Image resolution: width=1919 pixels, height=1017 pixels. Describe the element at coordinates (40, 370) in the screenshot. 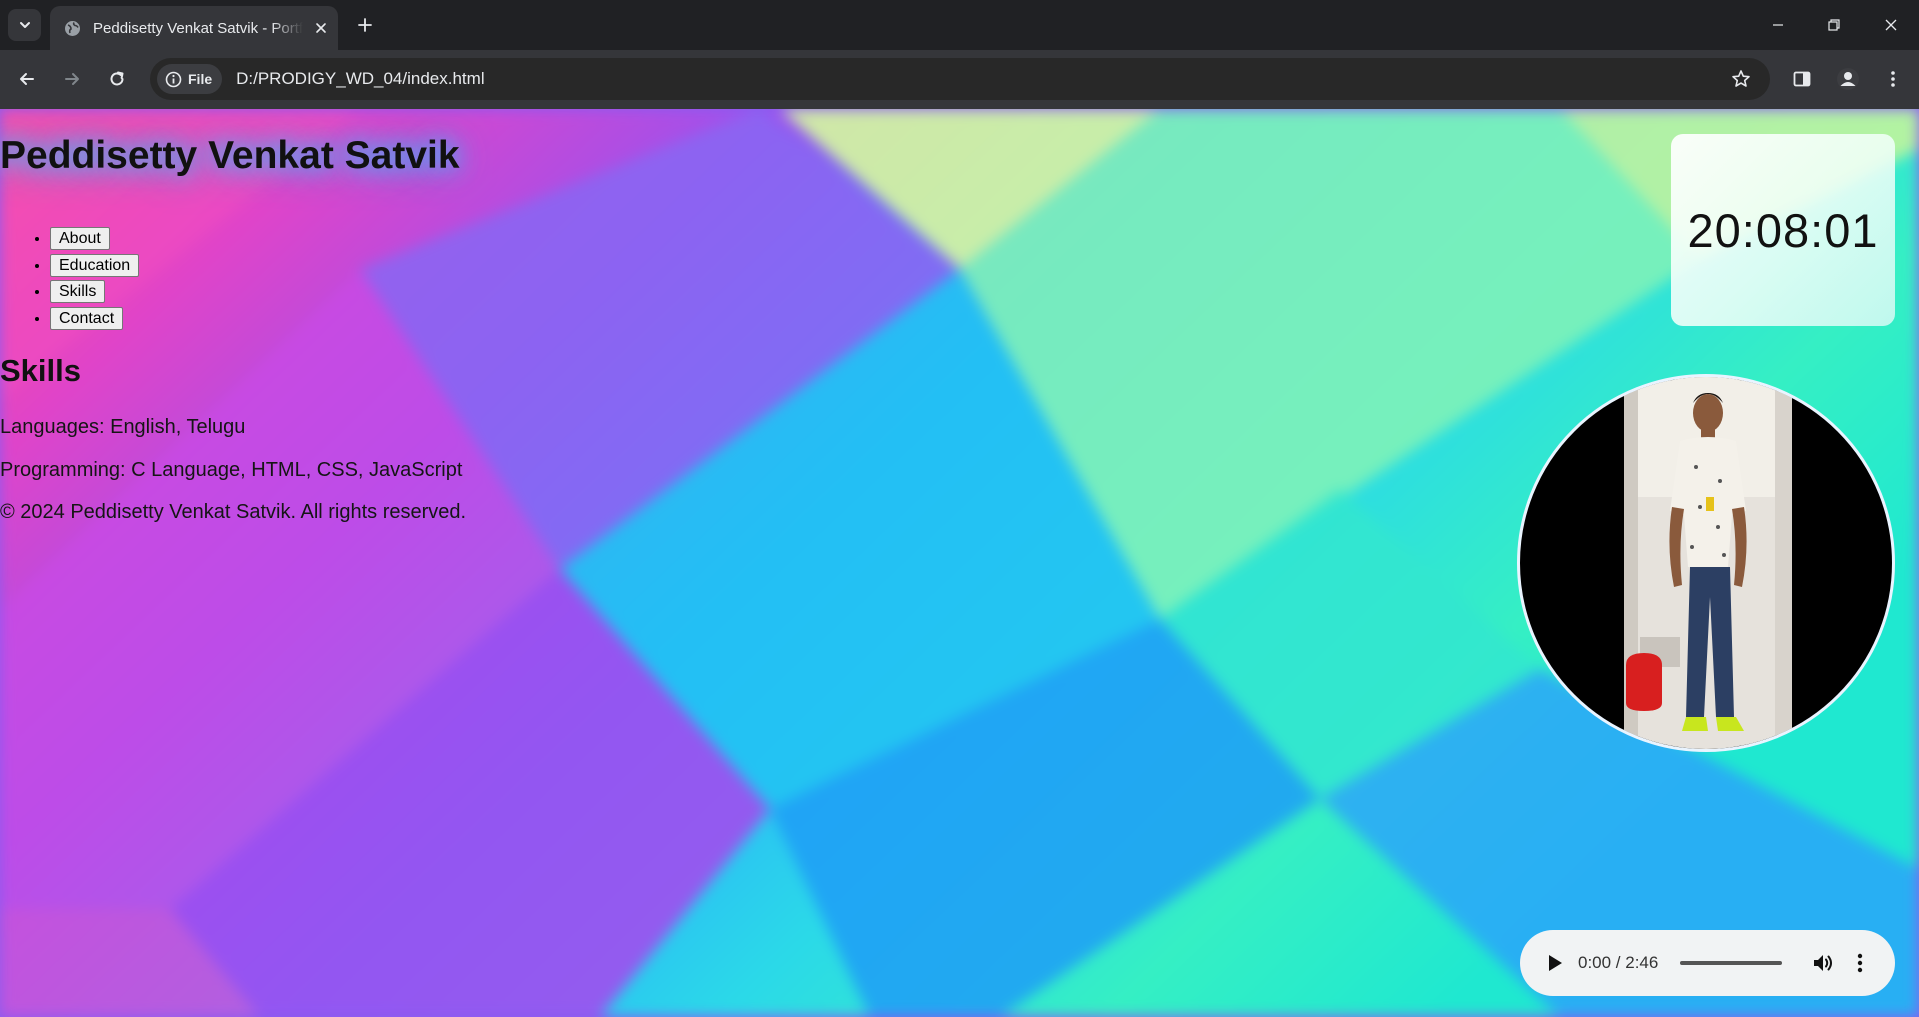

I see `skills-heading: Skills` at that location.